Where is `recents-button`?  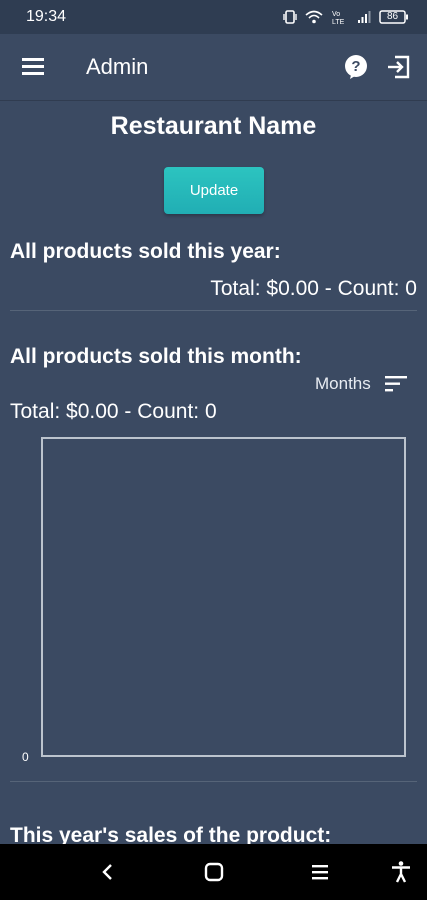
recents-button is located at coordinates (320, 872).